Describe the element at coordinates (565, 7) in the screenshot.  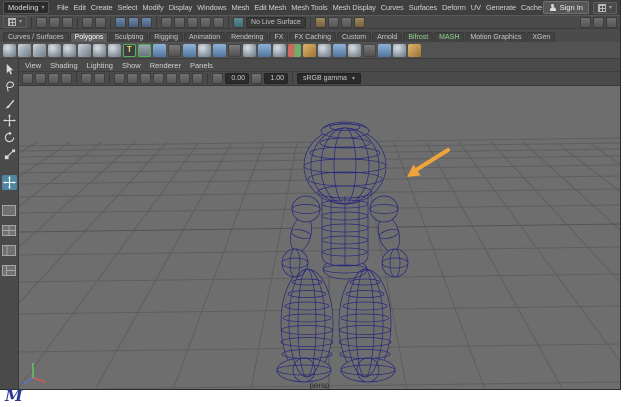
I see `sign-in-button: Sign In` at that location.